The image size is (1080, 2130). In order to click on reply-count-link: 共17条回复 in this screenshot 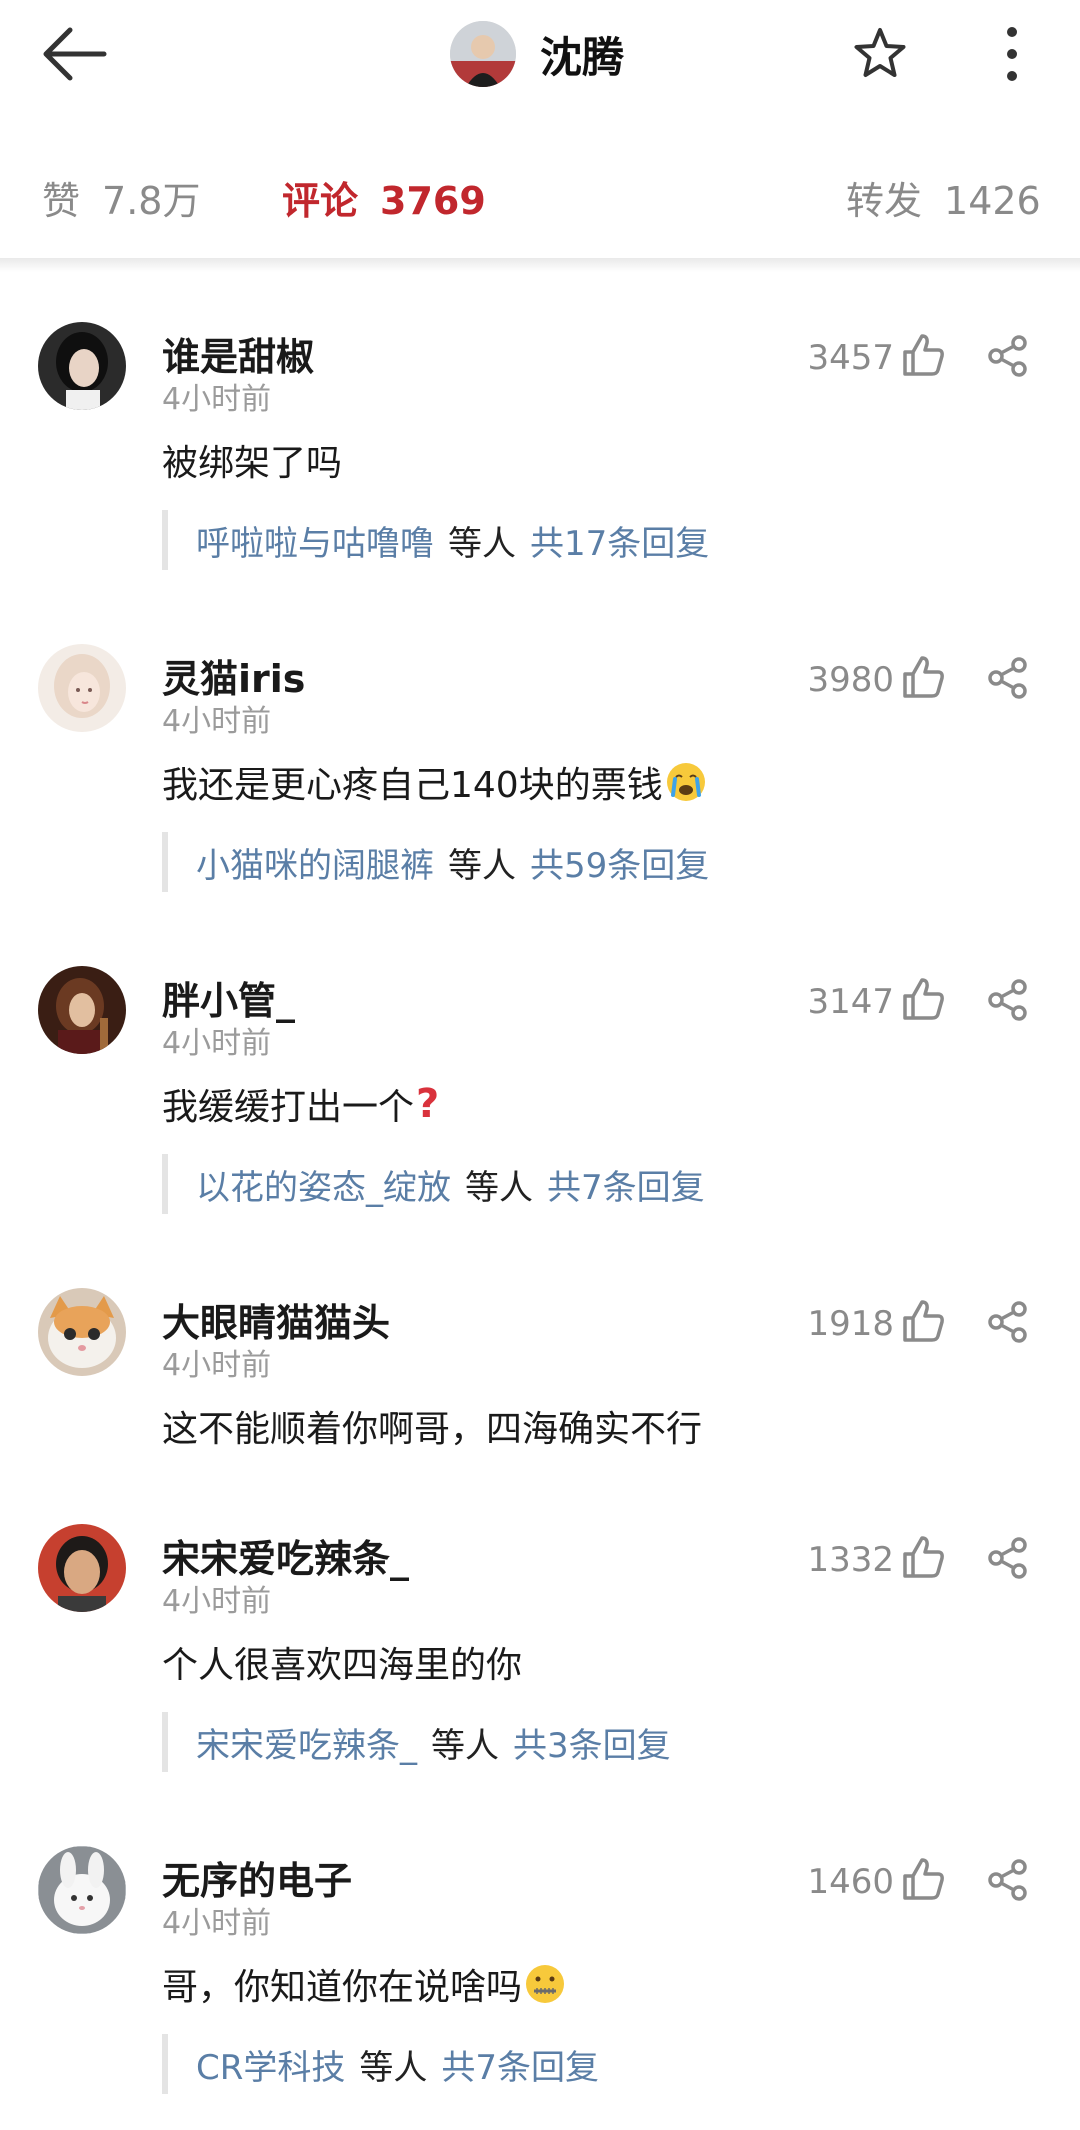, I will do `click(619, 540)`.